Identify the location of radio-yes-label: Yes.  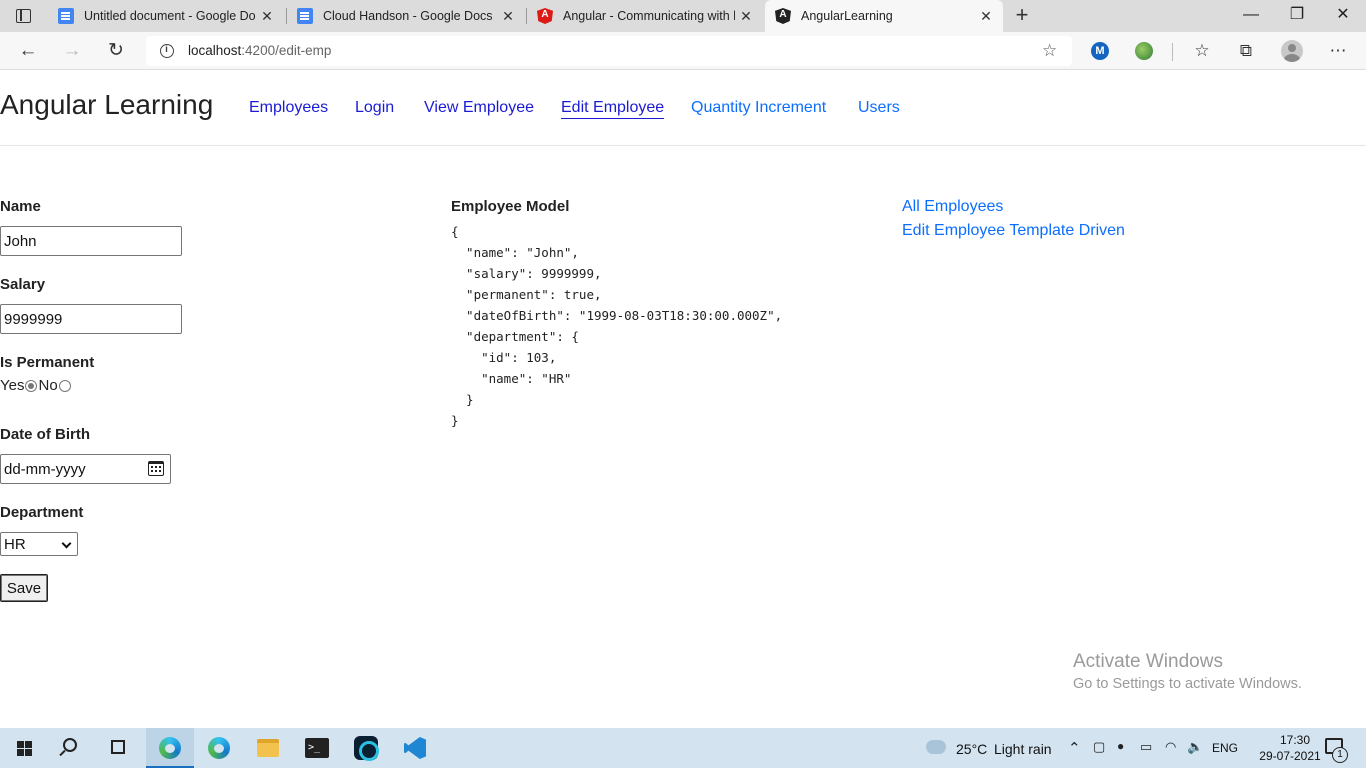
(12, 385).